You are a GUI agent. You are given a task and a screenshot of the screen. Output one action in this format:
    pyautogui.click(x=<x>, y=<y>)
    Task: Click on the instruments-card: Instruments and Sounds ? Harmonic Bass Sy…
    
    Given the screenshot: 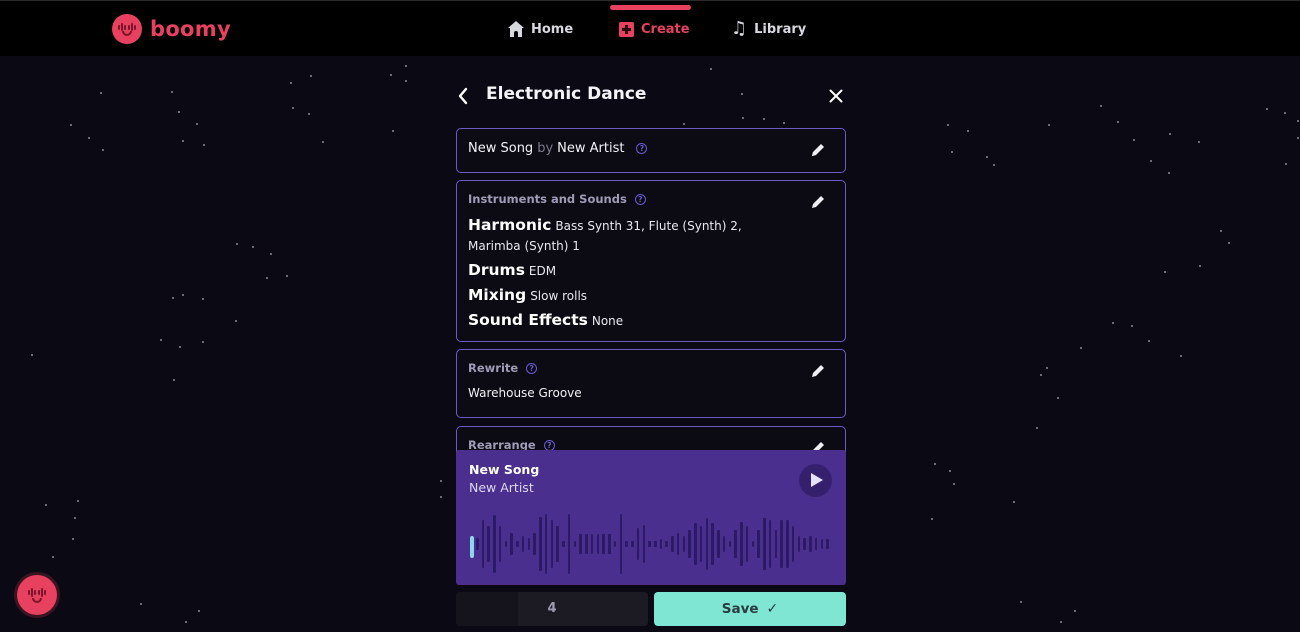 What is the action you would take?
    pyautogui.click(x=651, y=261)
    